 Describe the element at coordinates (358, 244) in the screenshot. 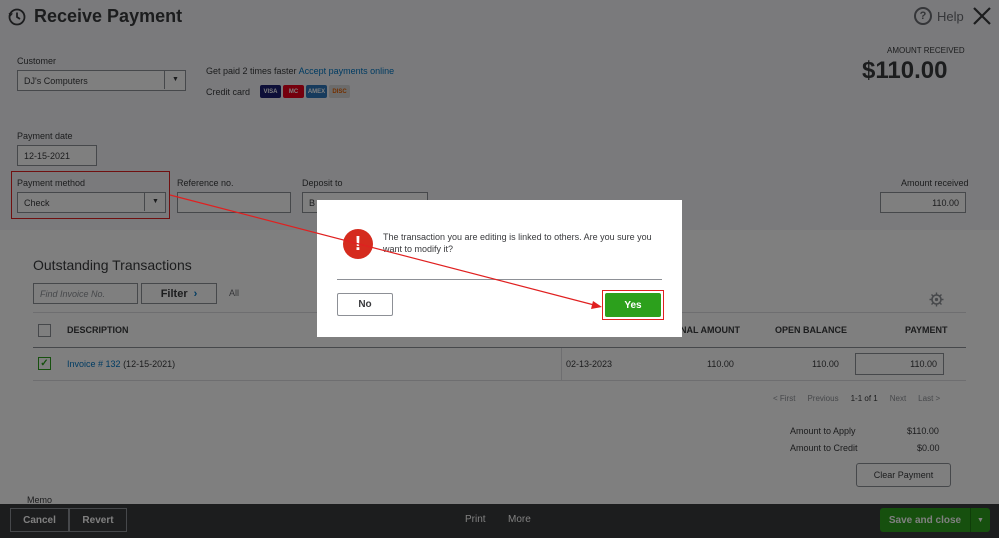

I see `alert-icon: !` at that location.